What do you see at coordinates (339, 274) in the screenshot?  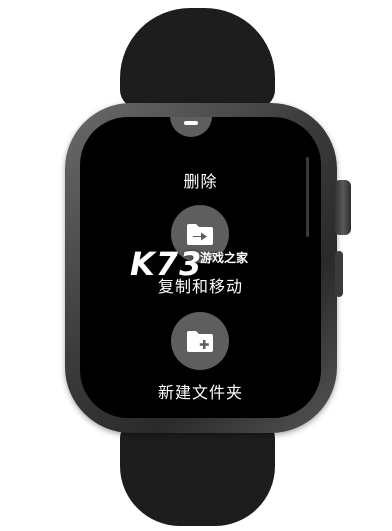 I see `side-button` at bounding box center [339, 274].